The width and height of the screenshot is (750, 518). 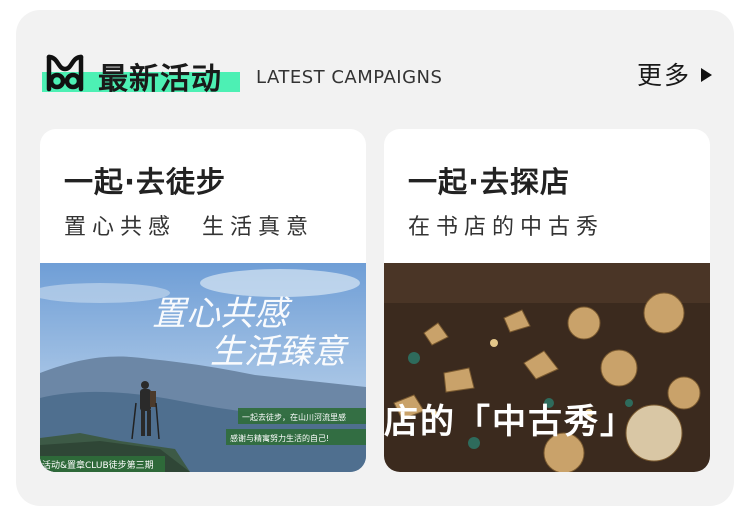 I want to click on card-subtitle: 在书店的中古秀, so click(x=506, y=227).